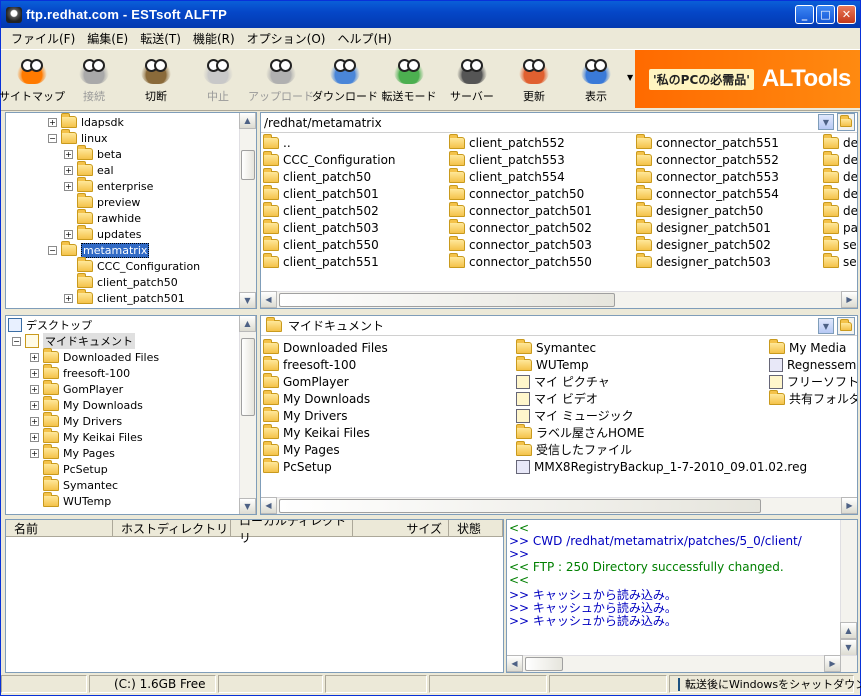  I want to click on log-vscroll: ▼ ▲, so click(848, 588).